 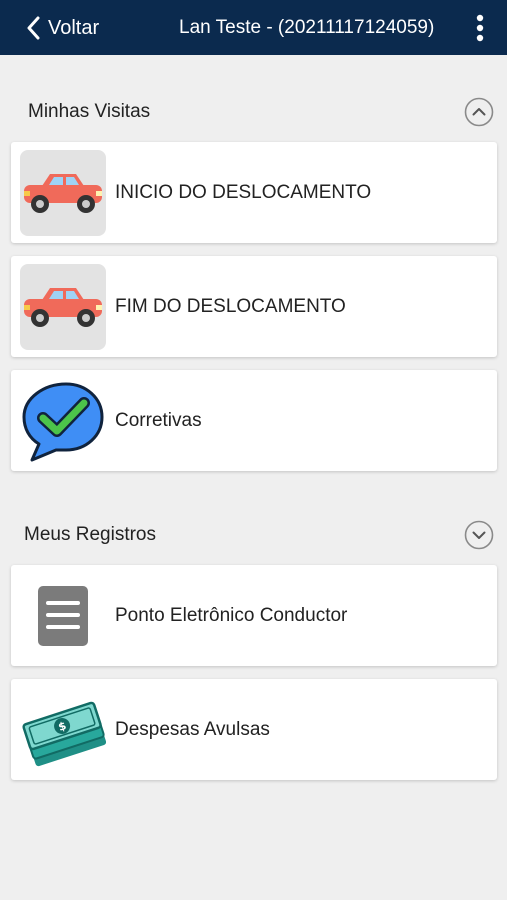 I want to click on list-item-label: Despesas Avulsas, so click(x=192, y=729).